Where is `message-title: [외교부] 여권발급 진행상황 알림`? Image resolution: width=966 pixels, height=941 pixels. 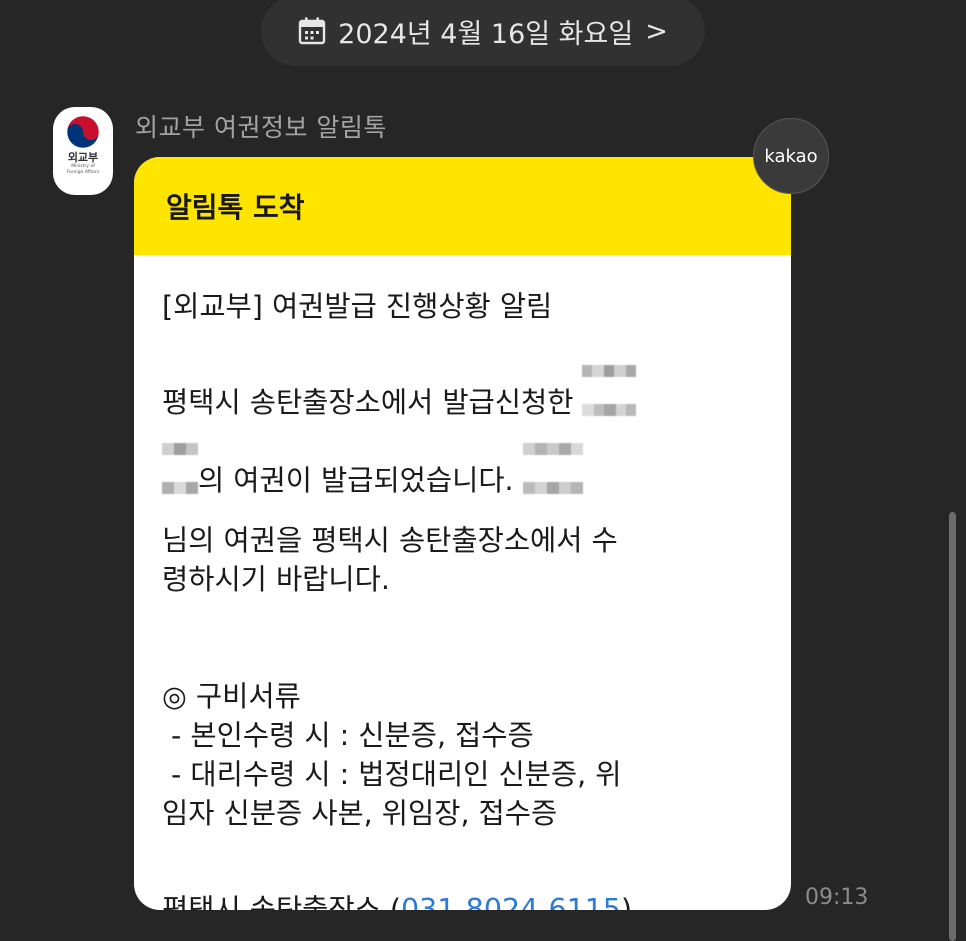
message-title: [외교부] 여권발급 진행상황 알림 is located at coordinates (357, 306).